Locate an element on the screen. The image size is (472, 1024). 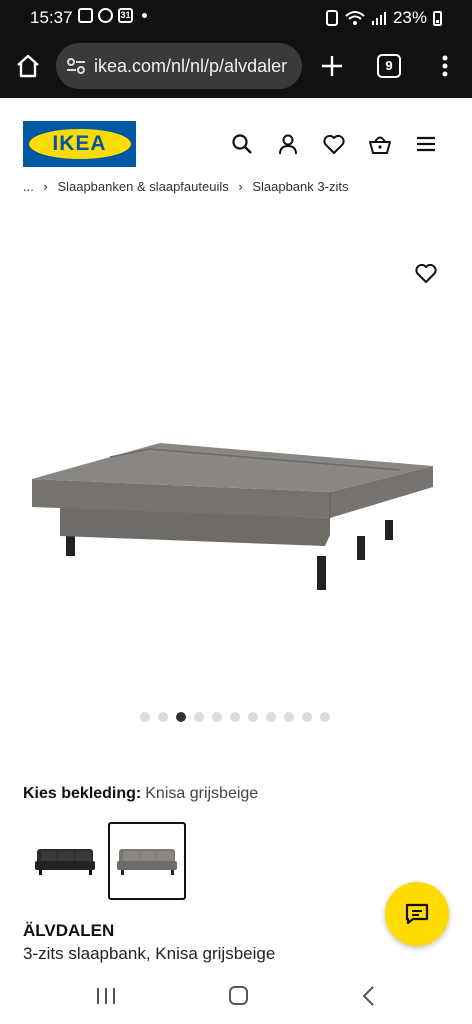
gallery-icon is located at coordinates (85, 15).